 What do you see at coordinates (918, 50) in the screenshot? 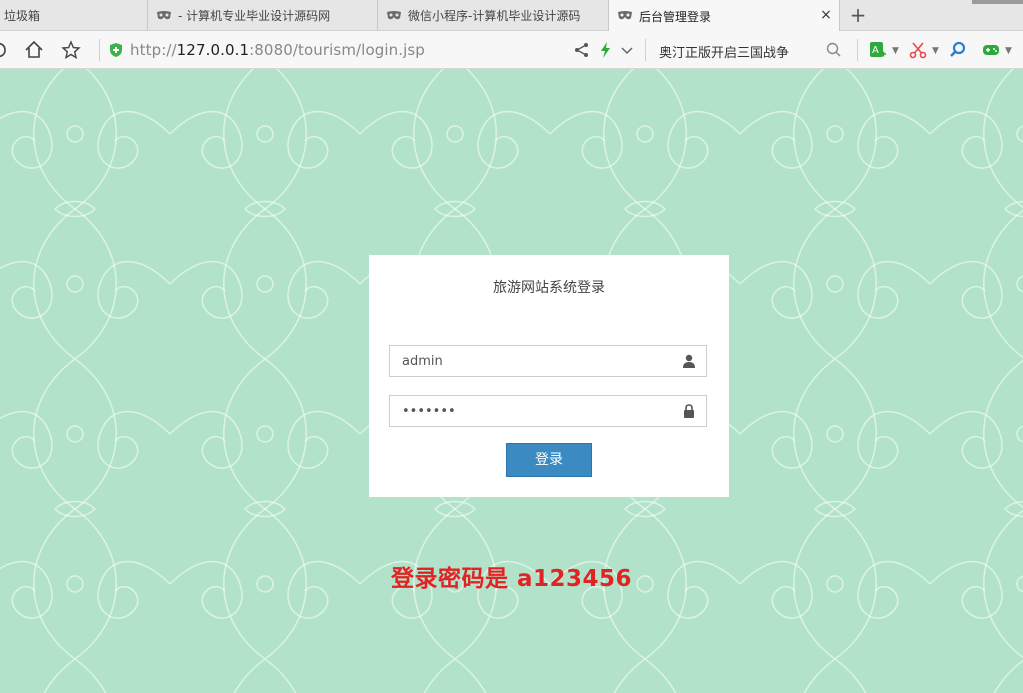
I see `scissors-icon` at bounding box center [918, 50].